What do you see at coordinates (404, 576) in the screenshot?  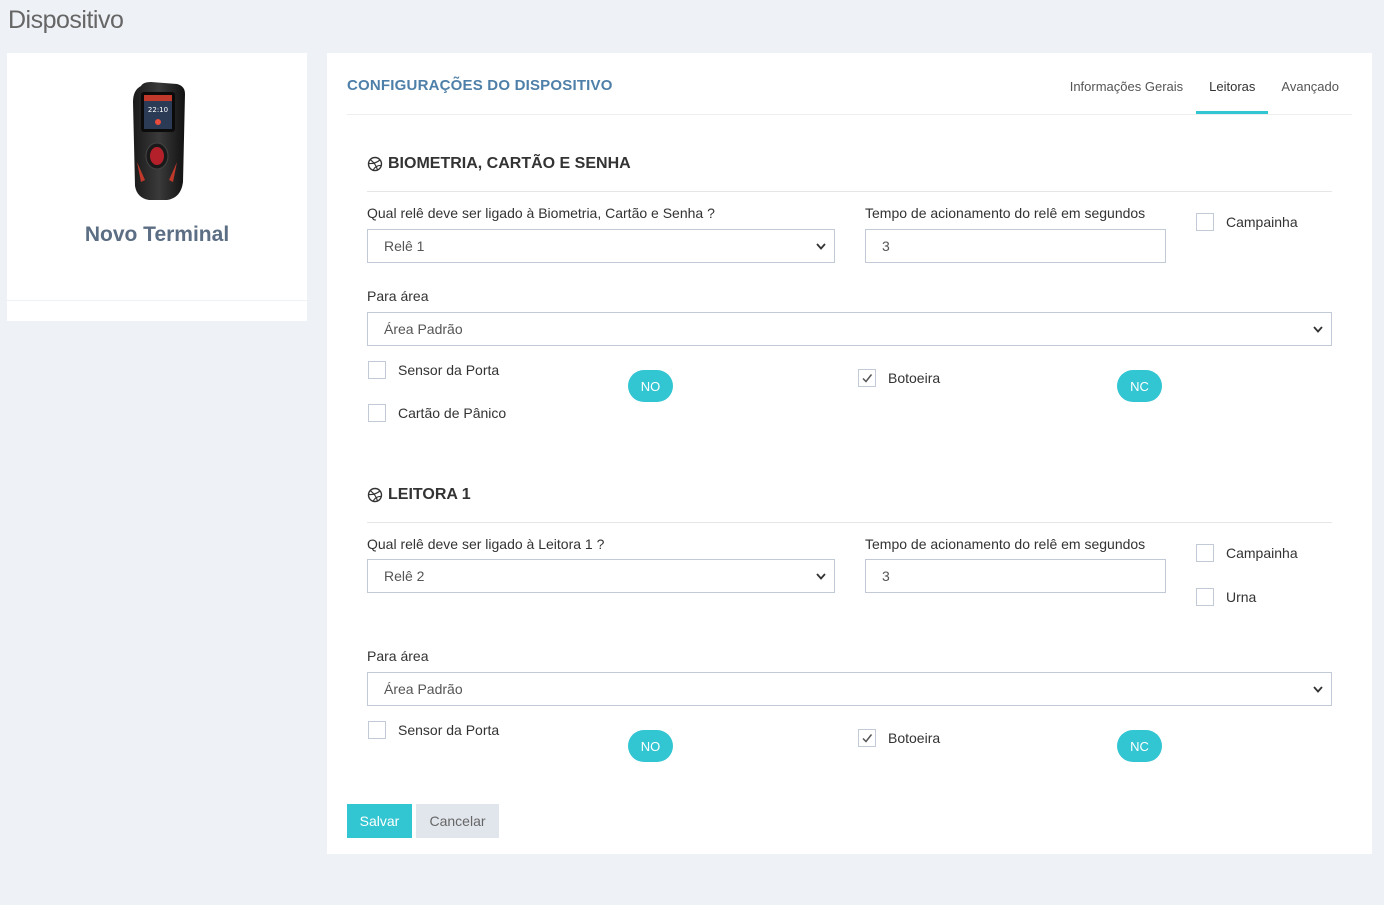 I see `relay-select-value: Relê 2` at bounding box center [404, 576].